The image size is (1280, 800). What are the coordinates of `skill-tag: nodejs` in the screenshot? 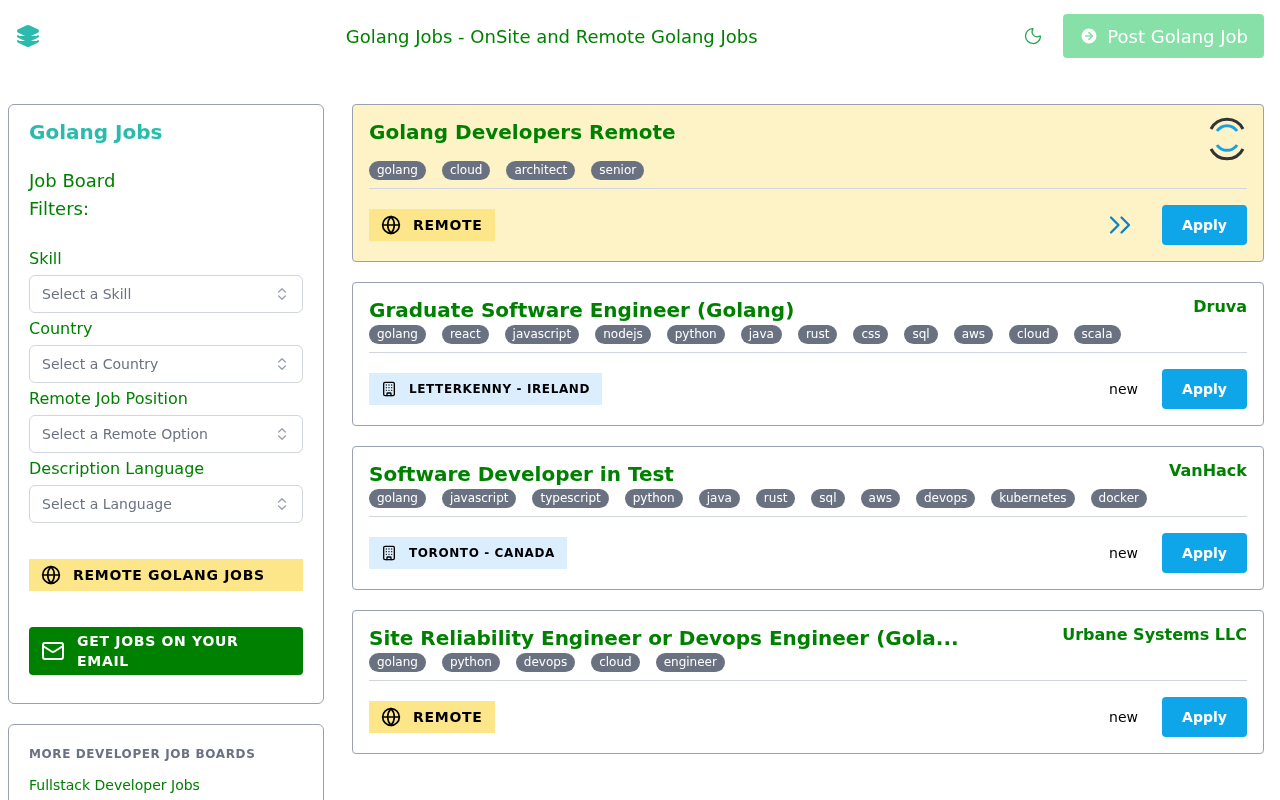 It's located at (623, 334).